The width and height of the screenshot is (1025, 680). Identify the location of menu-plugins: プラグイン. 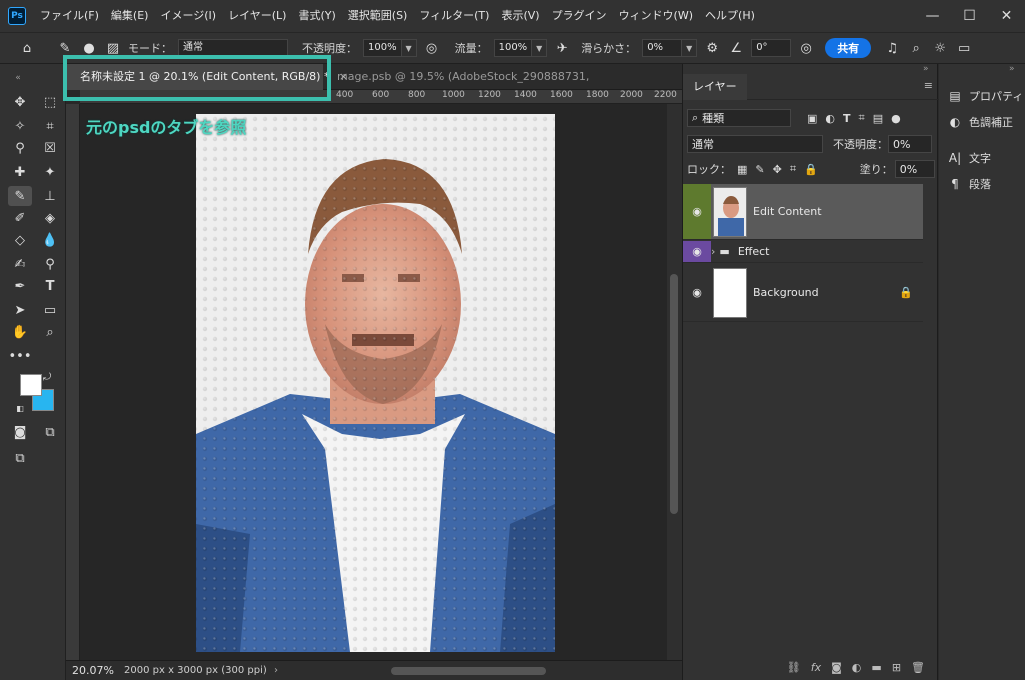
(579, 16).